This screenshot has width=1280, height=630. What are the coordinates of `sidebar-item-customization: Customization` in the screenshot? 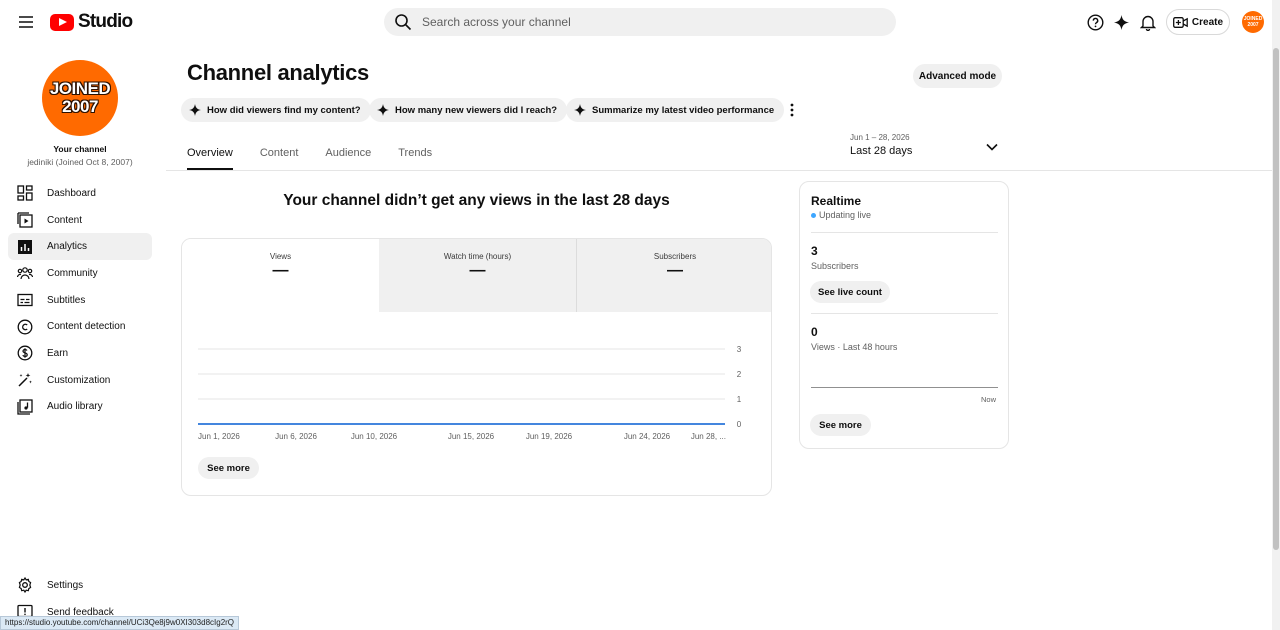 It's located at (80, 380).